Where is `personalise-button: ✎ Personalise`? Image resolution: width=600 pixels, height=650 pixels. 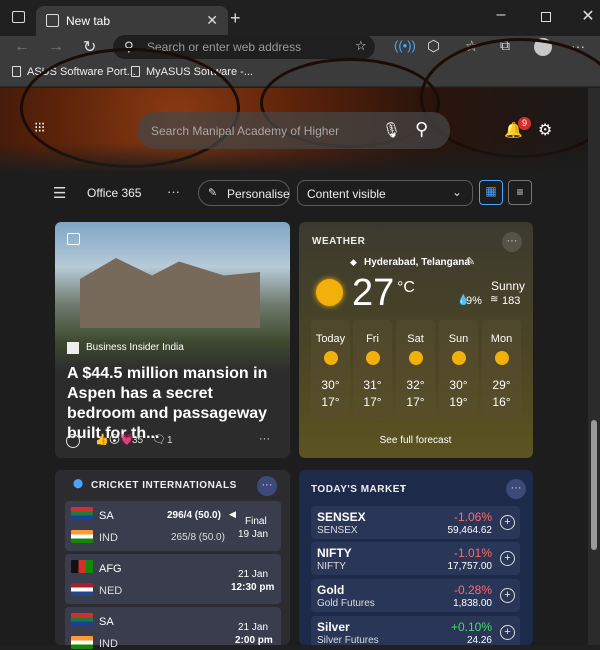
personalise-button: ✎ Personalise is located at coordinates (244, 193).